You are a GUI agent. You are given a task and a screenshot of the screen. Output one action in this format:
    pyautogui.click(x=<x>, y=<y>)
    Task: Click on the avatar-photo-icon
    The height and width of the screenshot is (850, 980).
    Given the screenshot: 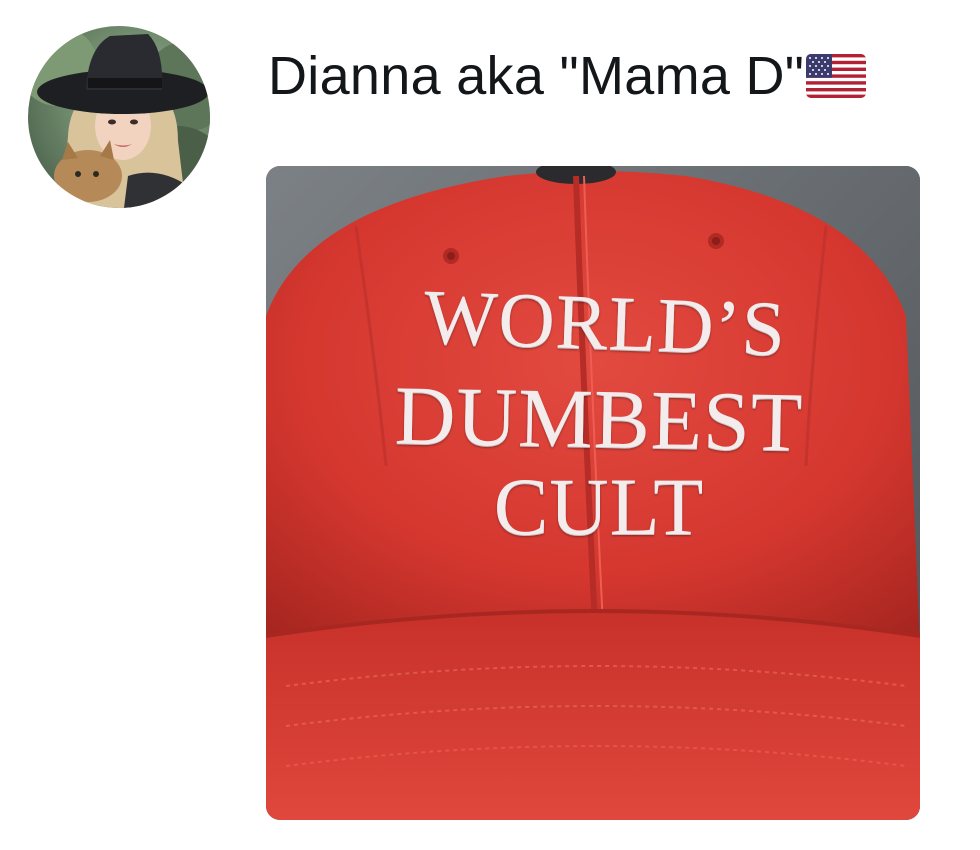 What is the action you would take?
    pyautogui.click(x=119, y=117)
    